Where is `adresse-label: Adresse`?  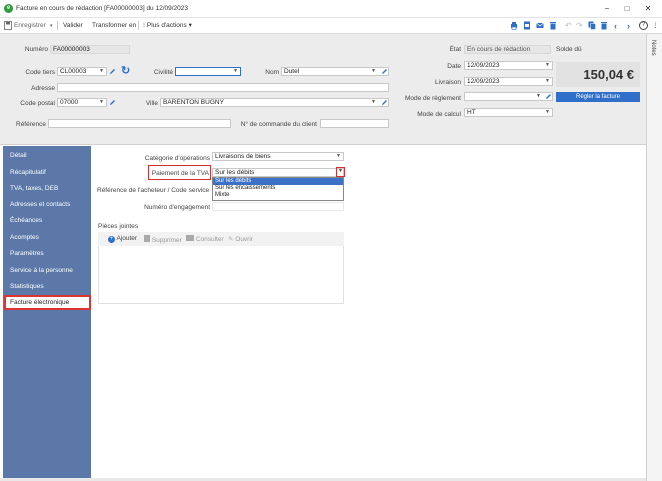
adresse-label: Adresse is located at coordinates (43, 88).